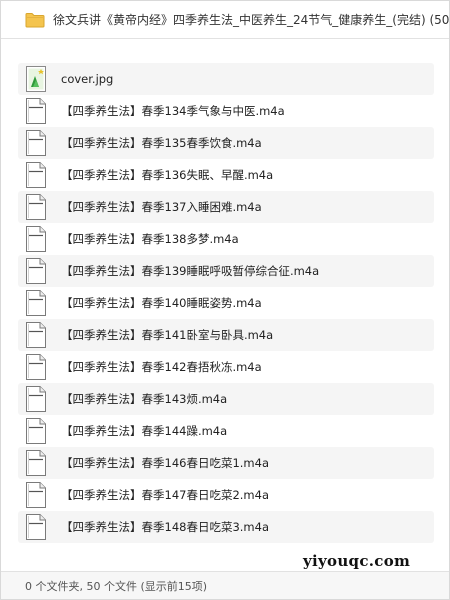  Describe the element at coordinates (357, 561) in the screenshot. I see `watermark-text: yiyouqc.com` at that location.